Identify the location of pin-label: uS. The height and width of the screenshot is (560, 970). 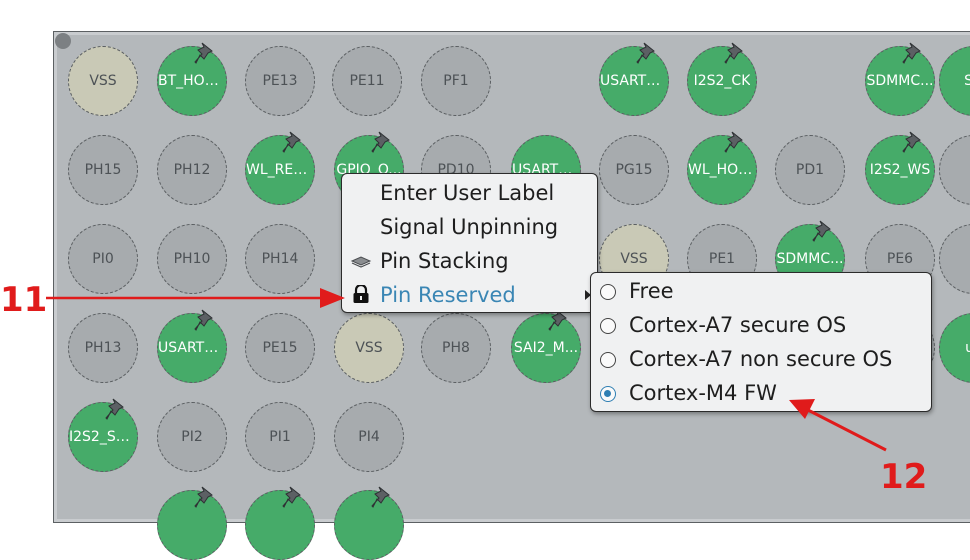
(967, 348).